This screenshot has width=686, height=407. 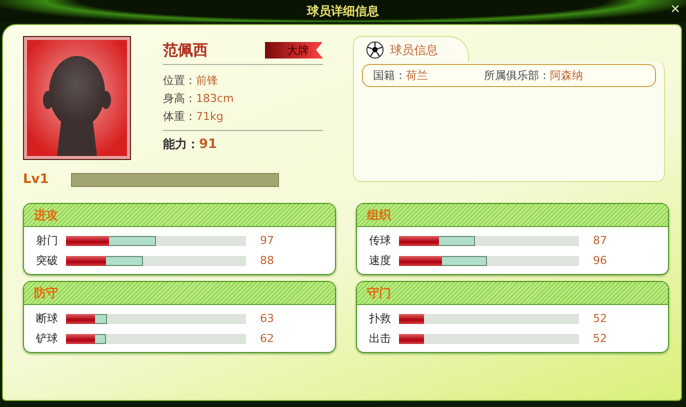 What do you see at coordinates (185, 50) in the screenshot?
I see `player-name: 范佩西` at bounding box center [185, 50].